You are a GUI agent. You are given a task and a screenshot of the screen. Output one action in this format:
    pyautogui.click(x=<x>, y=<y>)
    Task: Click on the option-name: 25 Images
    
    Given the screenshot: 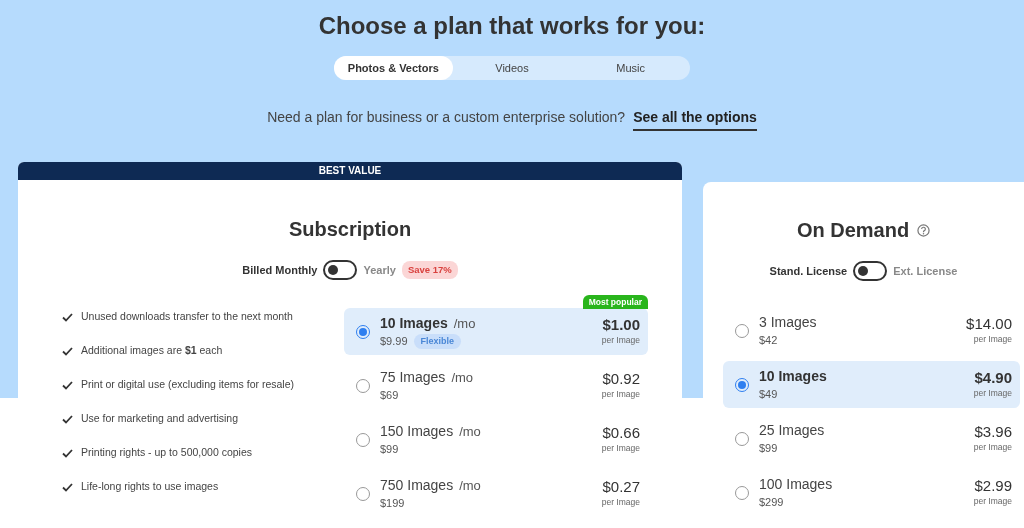 What is the action you would take?
    pyautogui.click(x=792, y=429)
    